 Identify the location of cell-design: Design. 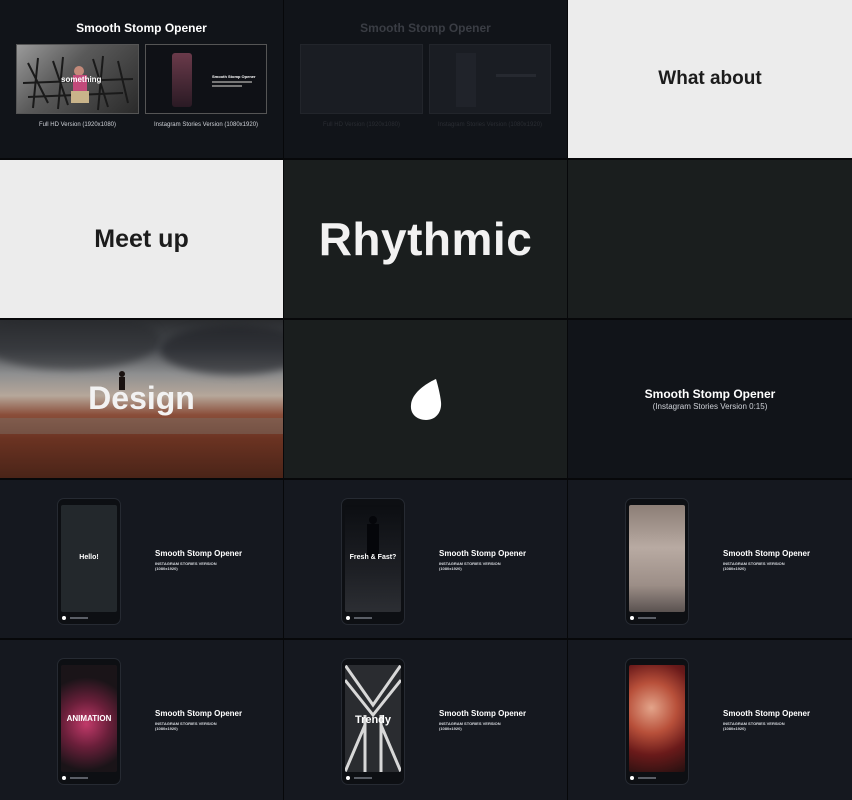
(141, 399).